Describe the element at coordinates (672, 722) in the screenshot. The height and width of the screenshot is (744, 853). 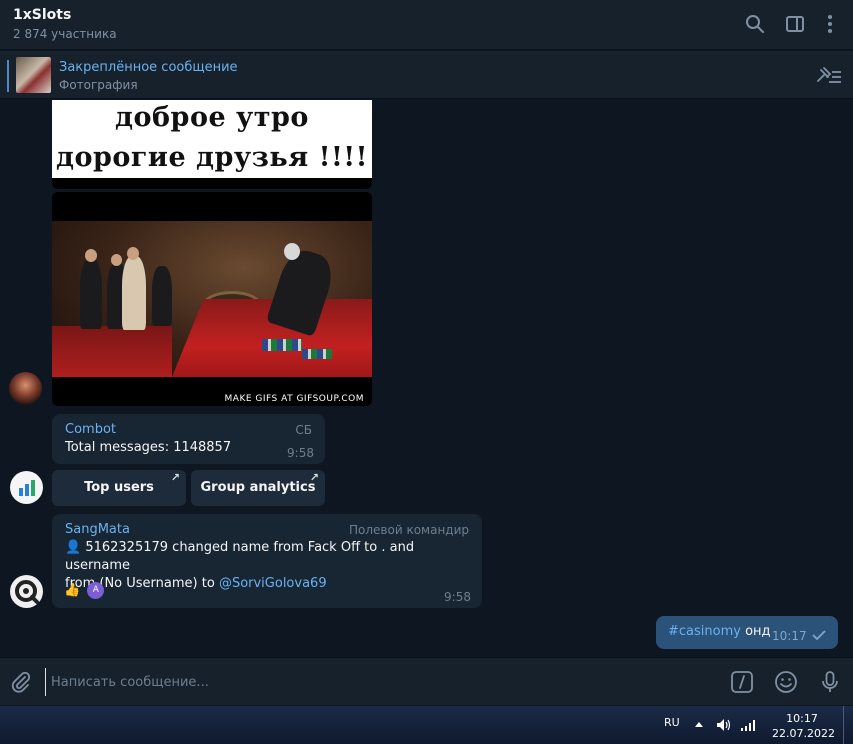
I see `language-indicator: RU` at that location.